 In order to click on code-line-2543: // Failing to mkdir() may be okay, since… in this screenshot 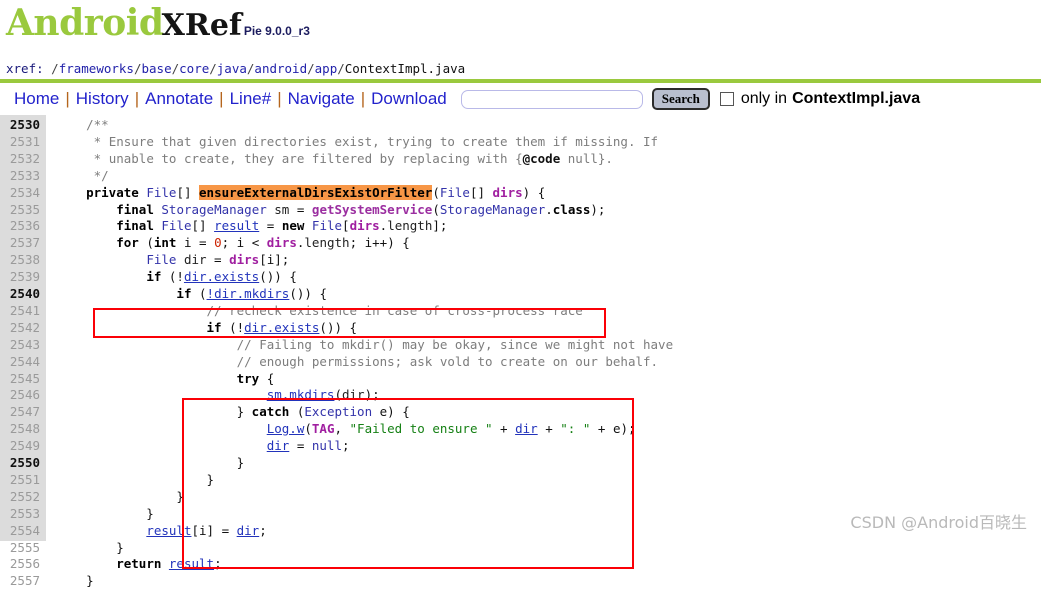, I will do `click(455, 344)`.